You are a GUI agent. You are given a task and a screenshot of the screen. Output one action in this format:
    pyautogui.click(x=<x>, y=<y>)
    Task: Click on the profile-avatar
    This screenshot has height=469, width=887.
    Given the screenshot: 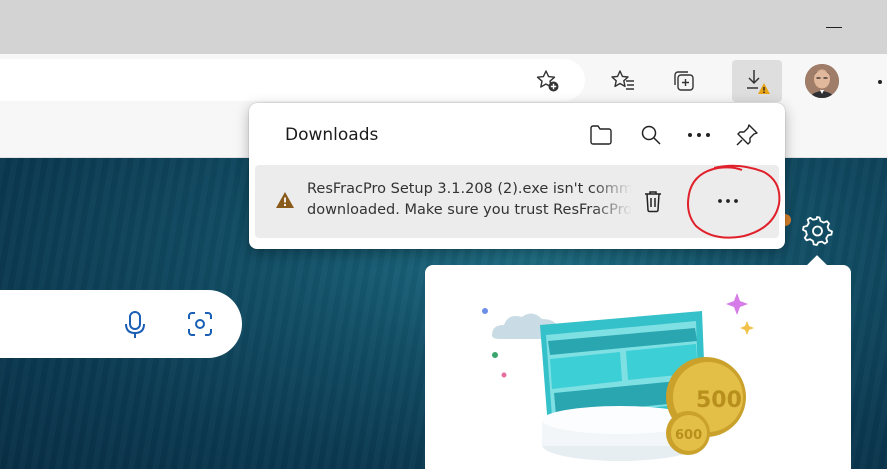 What is the action you would take?
    pyautogui.click(x=822, y=81)
    